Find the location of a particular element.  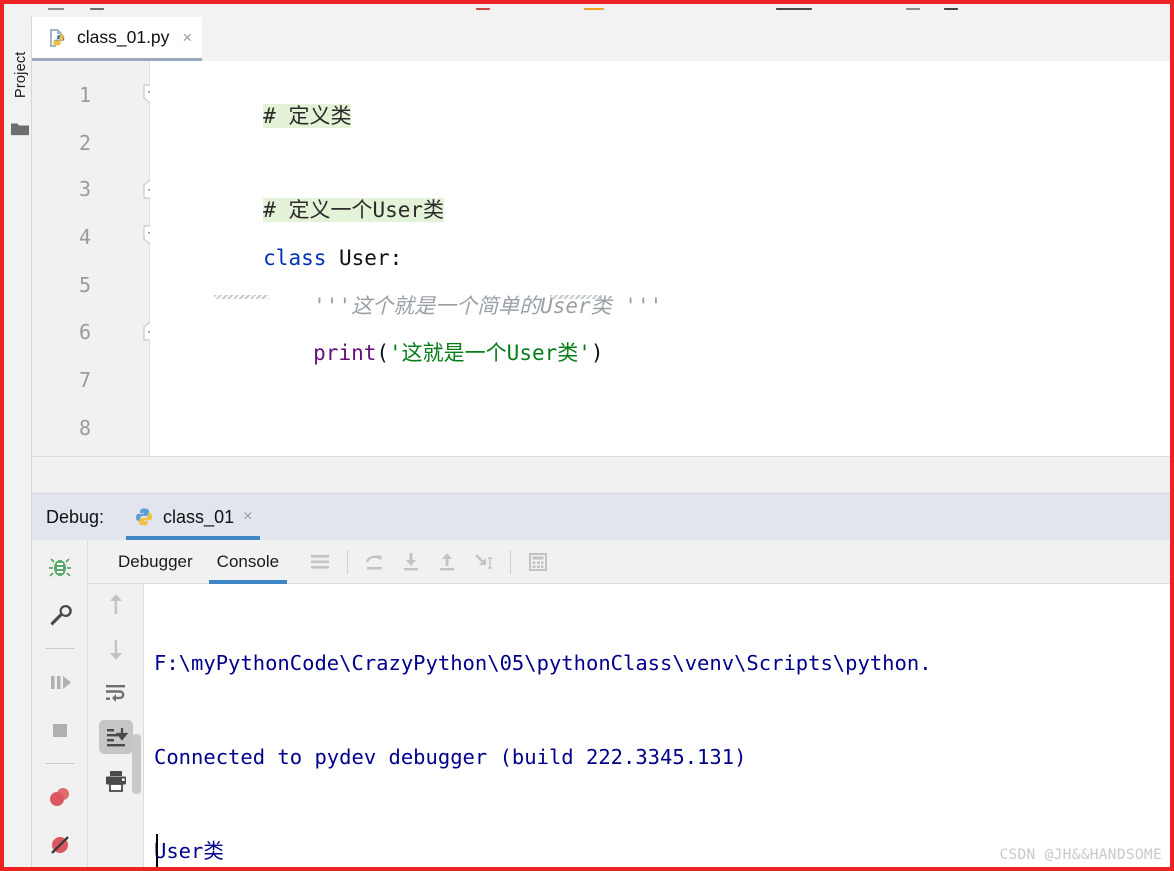

editor-tab-label: class_01.py is located at coordinates (123, 37).